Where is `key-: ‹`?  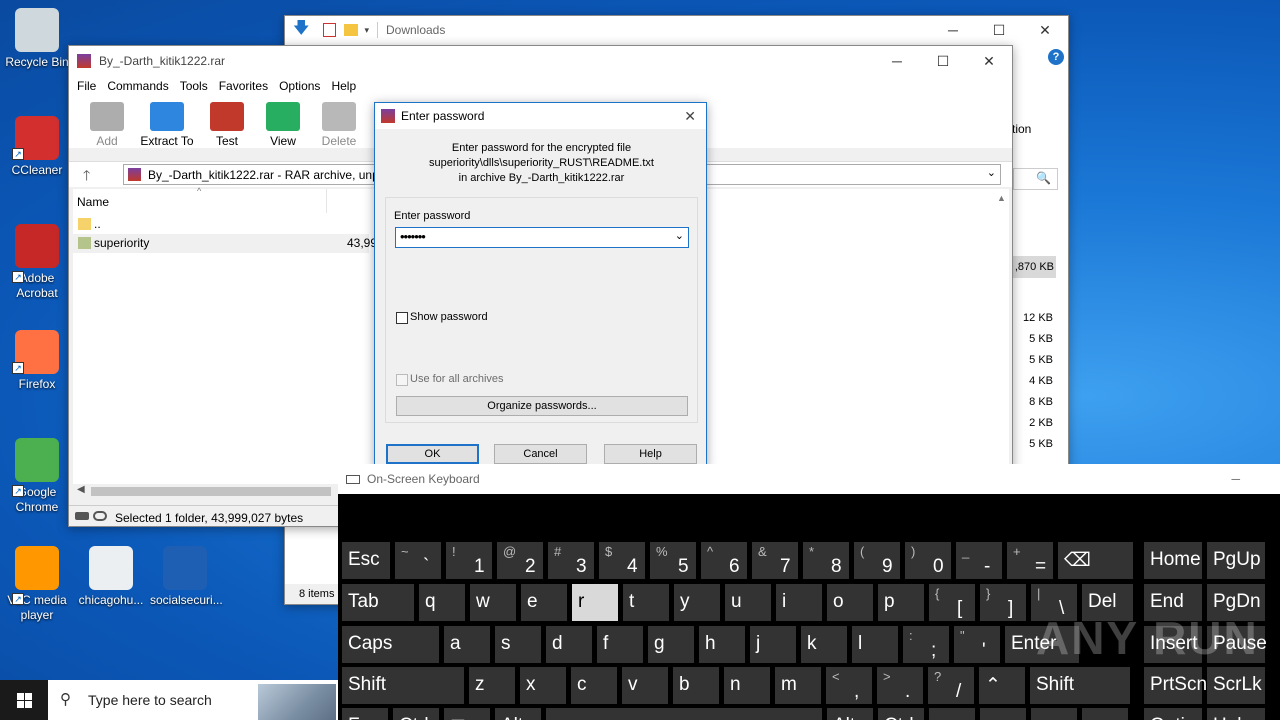
key-: ‹ is located at coordinates (952, 714).